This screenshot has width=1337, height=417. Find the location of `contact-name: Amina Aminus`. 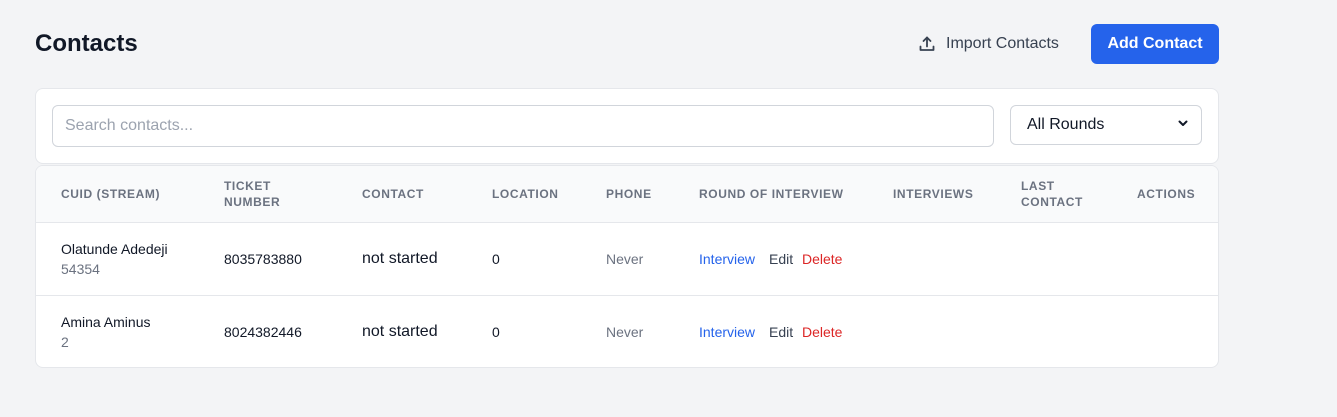

contact-name: Amina Aminus is located at coordinates (106, 322).